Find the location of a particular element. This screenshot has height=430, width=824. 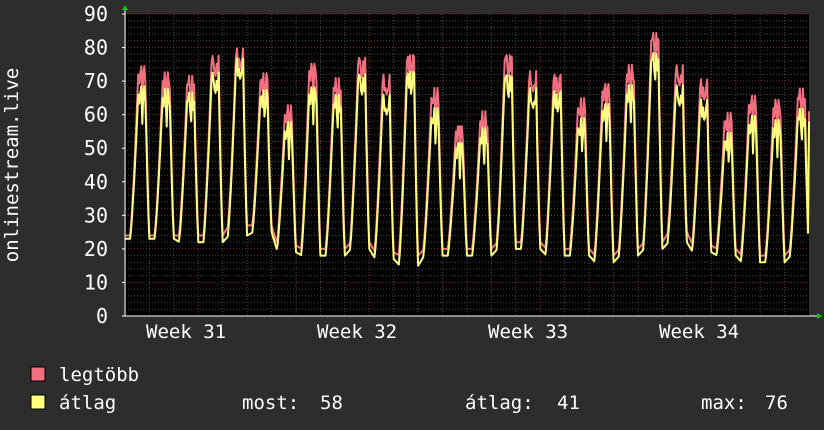

y-tick-label: 80 is located at coordinates (96, 48).